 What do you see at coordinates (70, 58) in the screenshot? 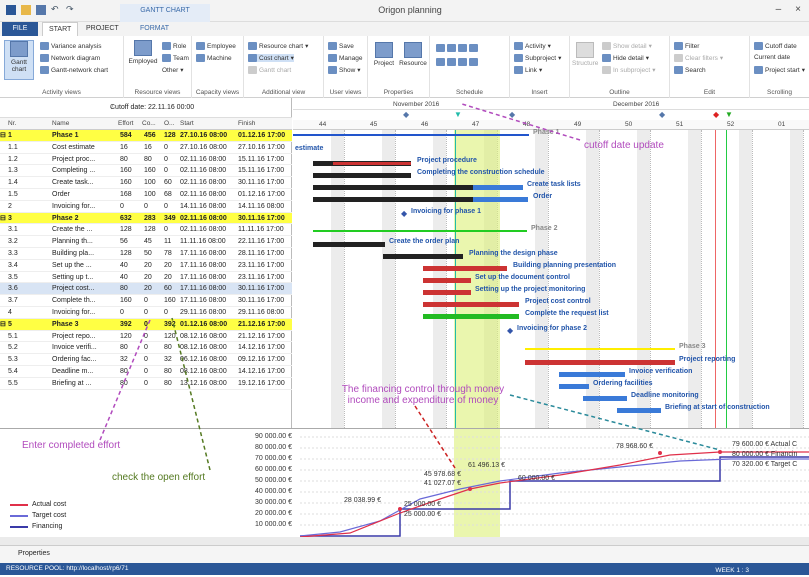
I see `network-diagram-button: Network diagram` at bounding box center [70, 58].